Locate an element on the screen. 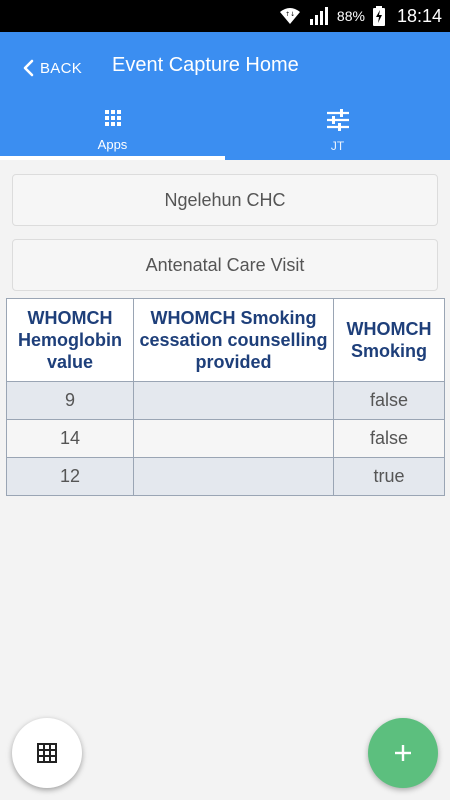 This screenshot has width=450, height=800. tab-active-indicator is located at coordinates (112, 158).